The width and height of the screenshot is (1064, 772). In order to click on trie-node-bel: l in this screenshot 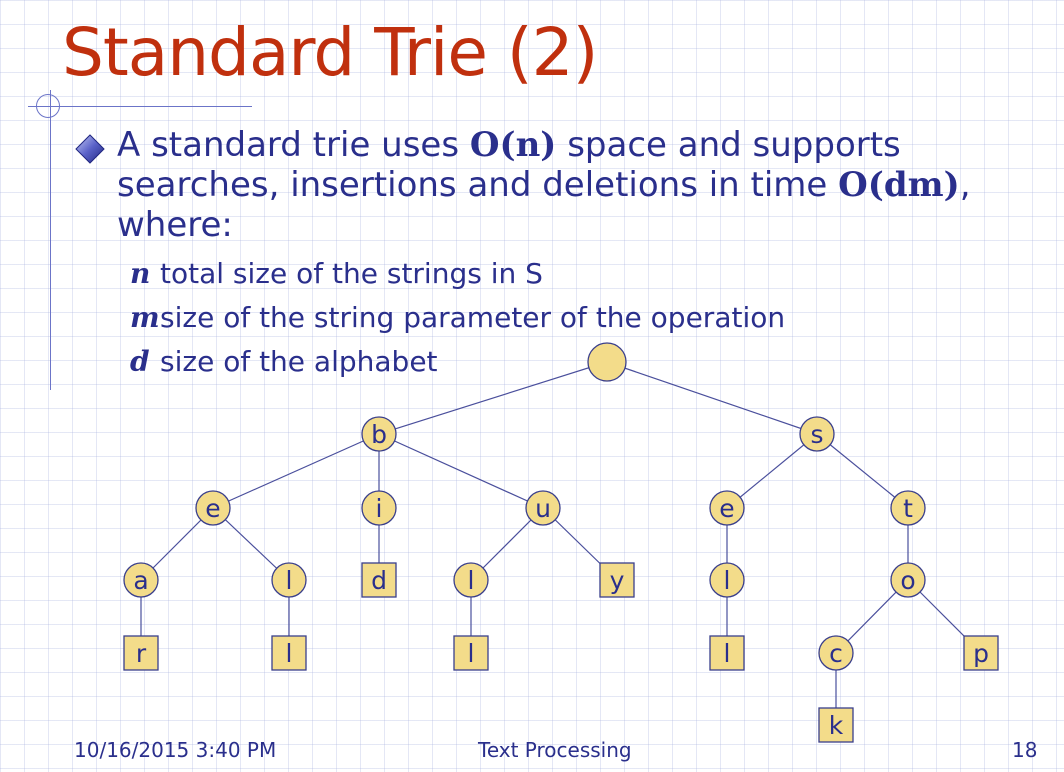, I will do `click(289, 580)`.